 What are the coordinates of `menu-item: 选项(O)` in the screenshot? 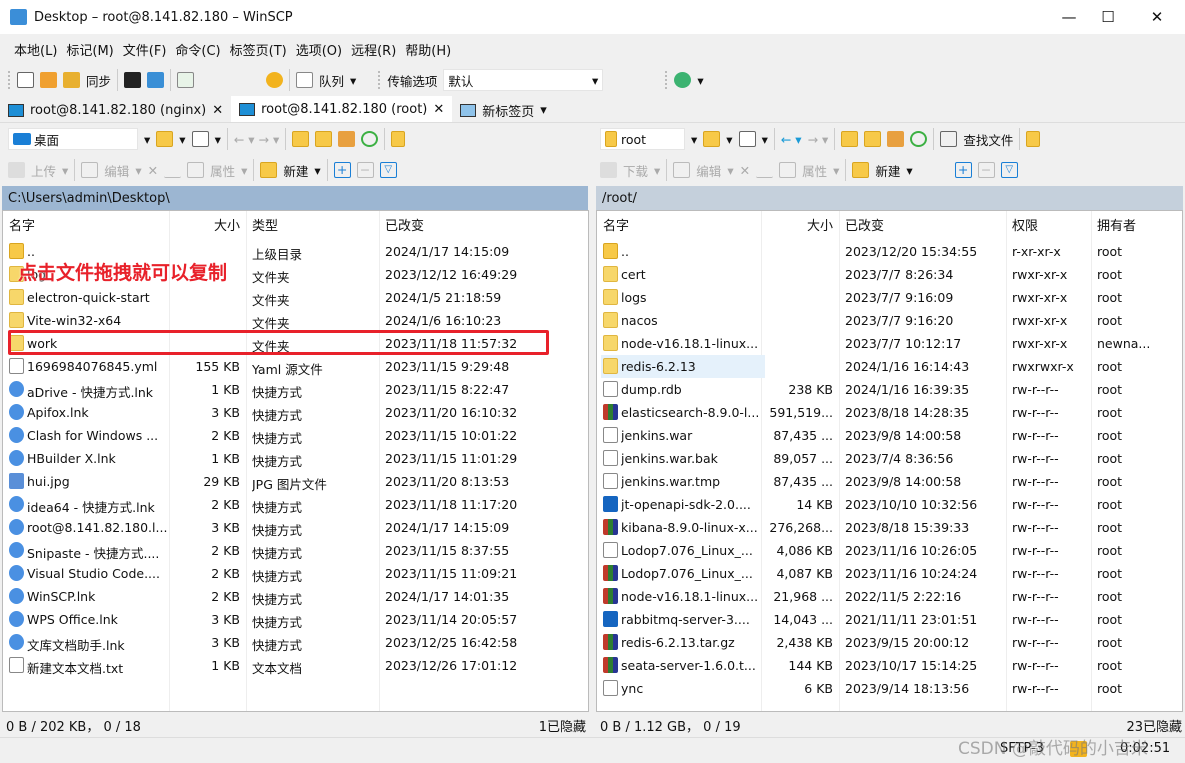 It's located at (319, 49).